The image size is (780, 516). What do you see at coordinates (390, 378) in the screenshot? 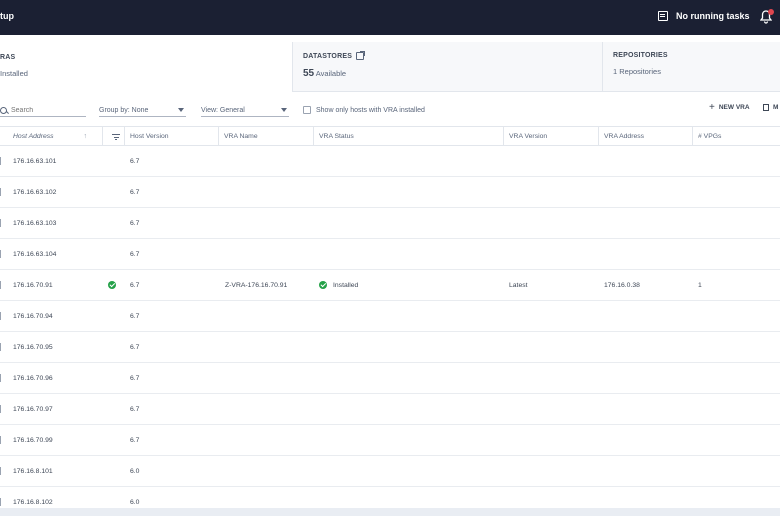
I see `table-row: 176.16.70.96 6.7` at bounding box center [390, 378].